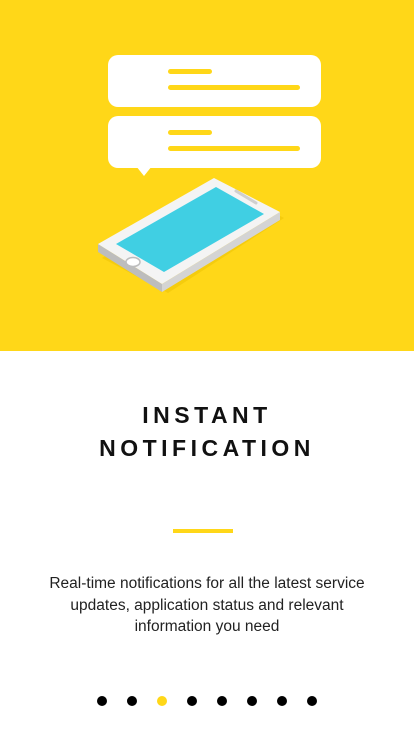  I want to click on title-line-1: INSTANT, so click(207, 415).